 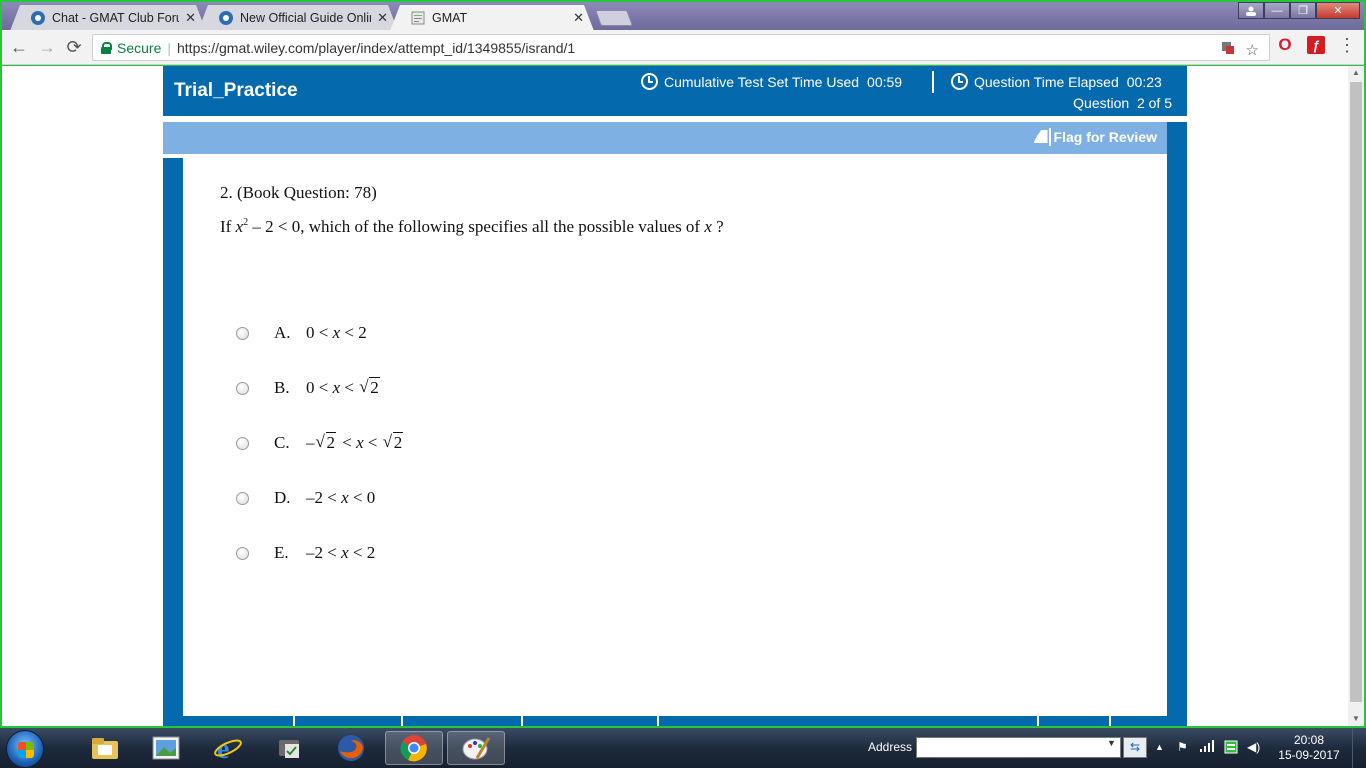 I want to click on internet-explorer-icon: e, so click(x=228, y=748).